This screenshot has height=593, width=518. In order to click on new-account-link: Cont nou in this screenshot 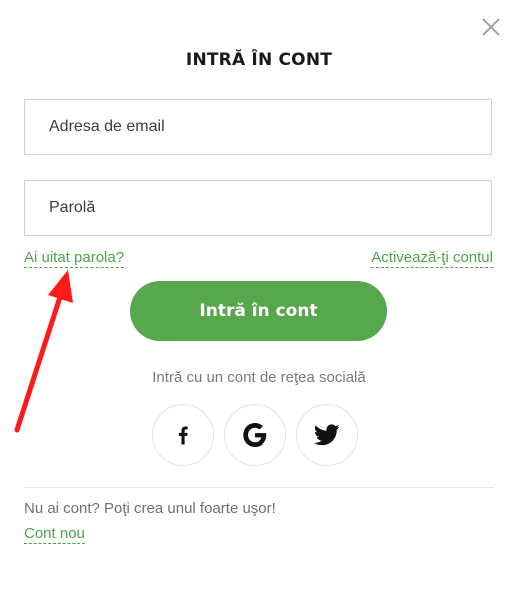, I will do `click(54, 534)`.